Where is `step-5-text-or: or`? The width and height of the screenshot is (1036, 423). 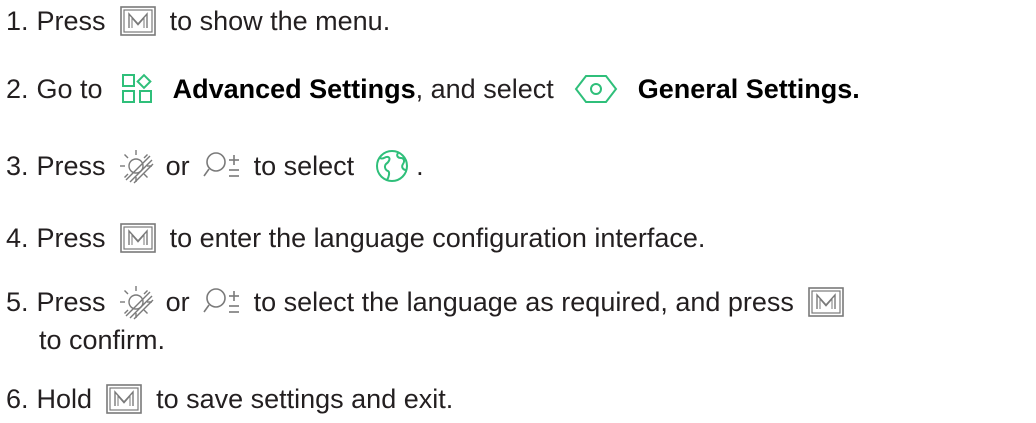
step-5-text-or: or is located at coordinates (177, 302).